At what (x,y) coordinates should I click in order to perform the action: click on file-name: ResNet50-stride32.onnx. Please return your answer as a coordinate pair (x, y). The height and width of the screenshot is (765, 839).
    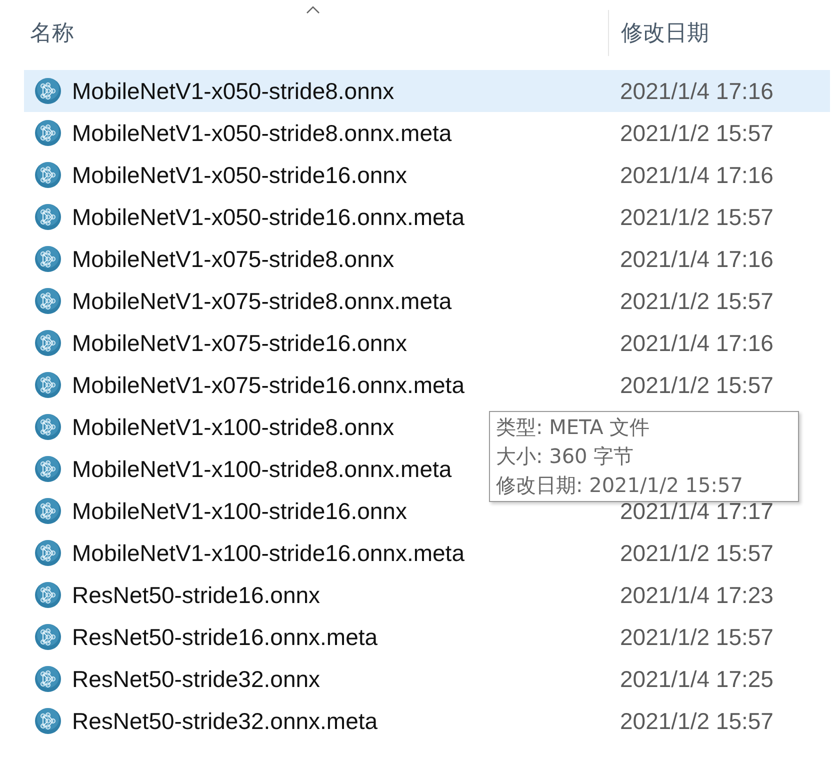
    Looking at the image, I should click on (196, 679).